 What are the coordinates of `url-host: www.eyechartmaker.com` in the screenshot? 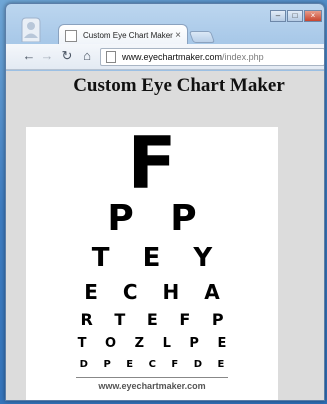 It's located at (172, 57).